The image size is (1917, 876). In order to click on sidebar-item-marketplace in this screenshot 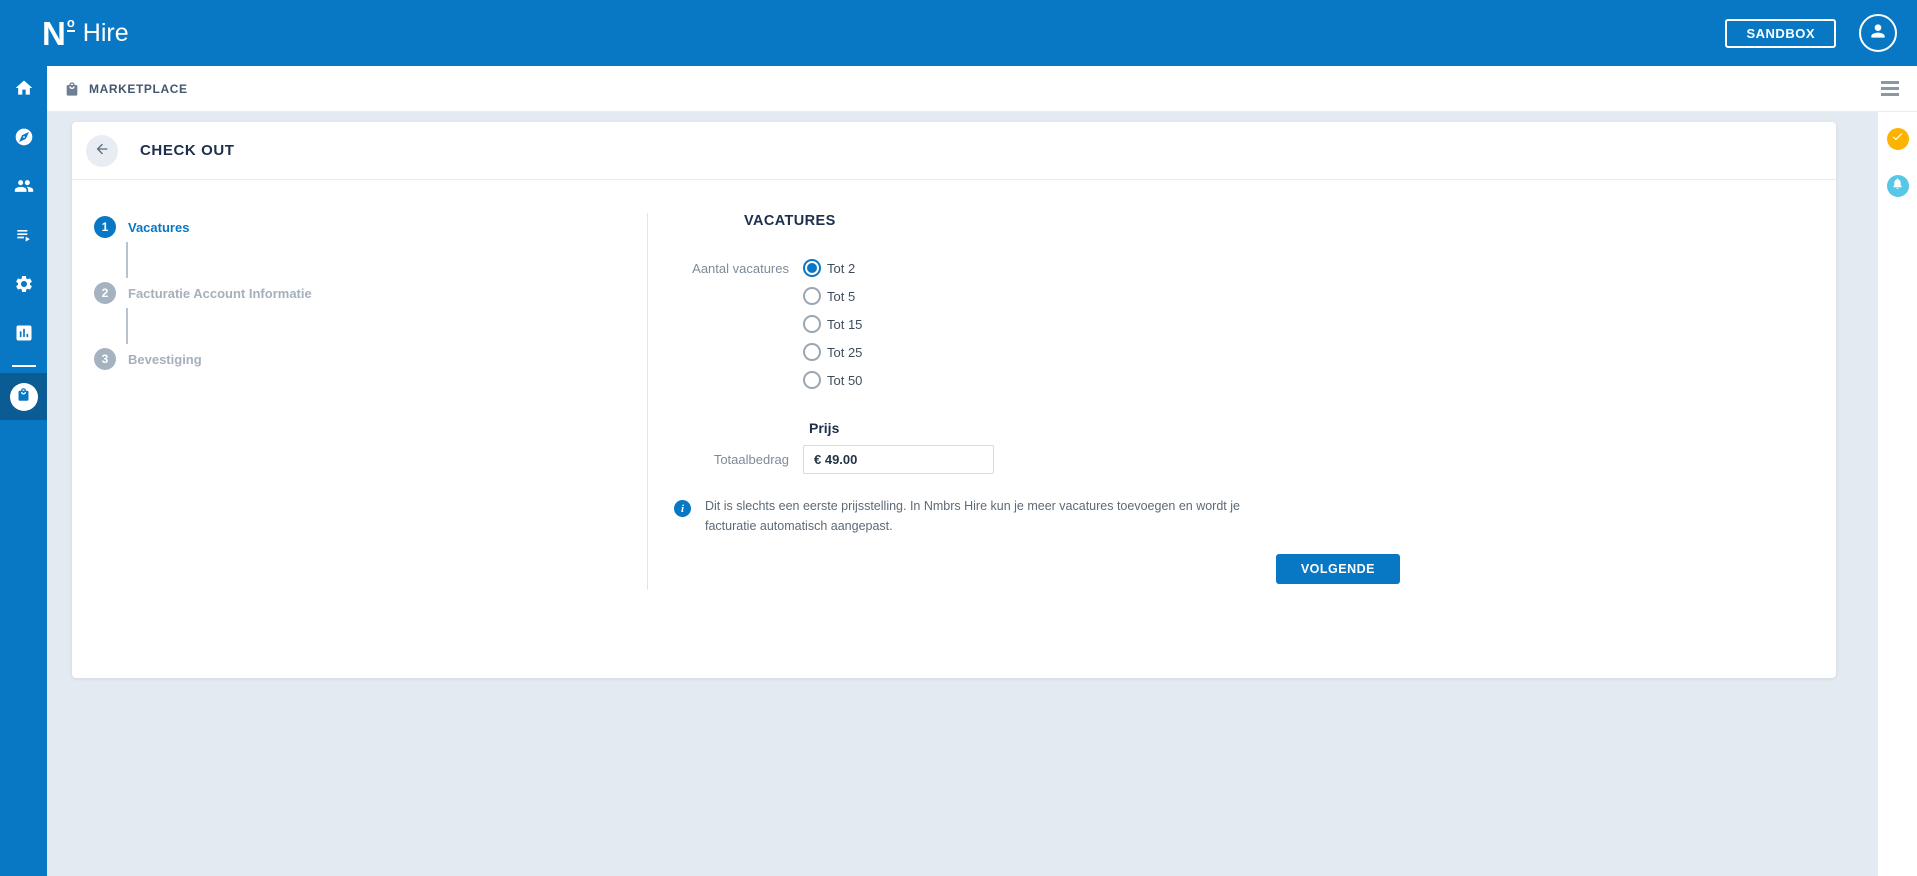, I will do `click(23, 396)`.